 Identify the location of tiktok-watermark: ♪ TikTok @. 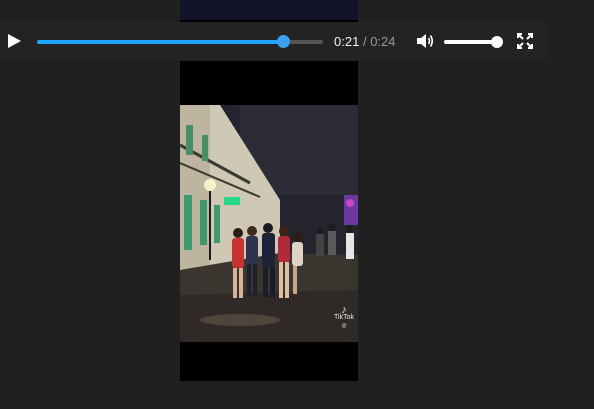
(344, 317).